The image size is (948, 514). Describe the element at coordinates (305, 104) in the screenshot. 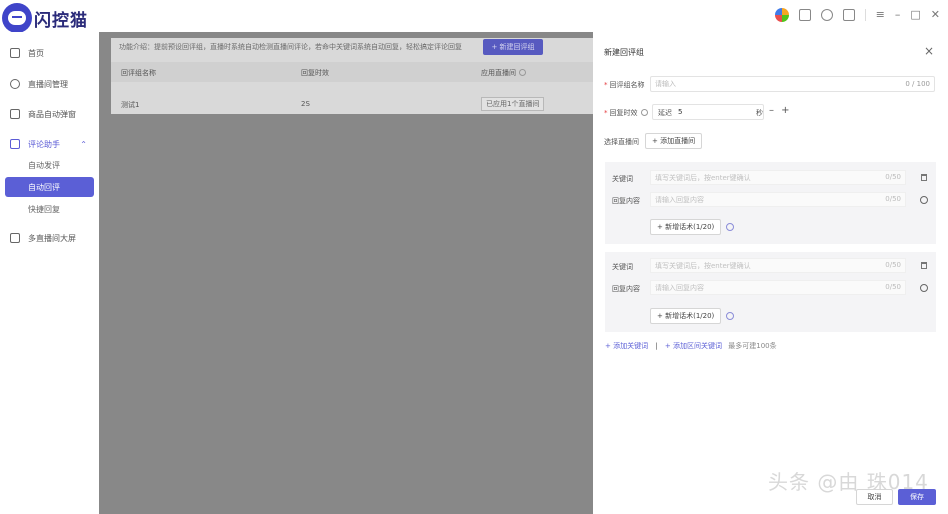

I see `cell-effect: 2S` at that location.